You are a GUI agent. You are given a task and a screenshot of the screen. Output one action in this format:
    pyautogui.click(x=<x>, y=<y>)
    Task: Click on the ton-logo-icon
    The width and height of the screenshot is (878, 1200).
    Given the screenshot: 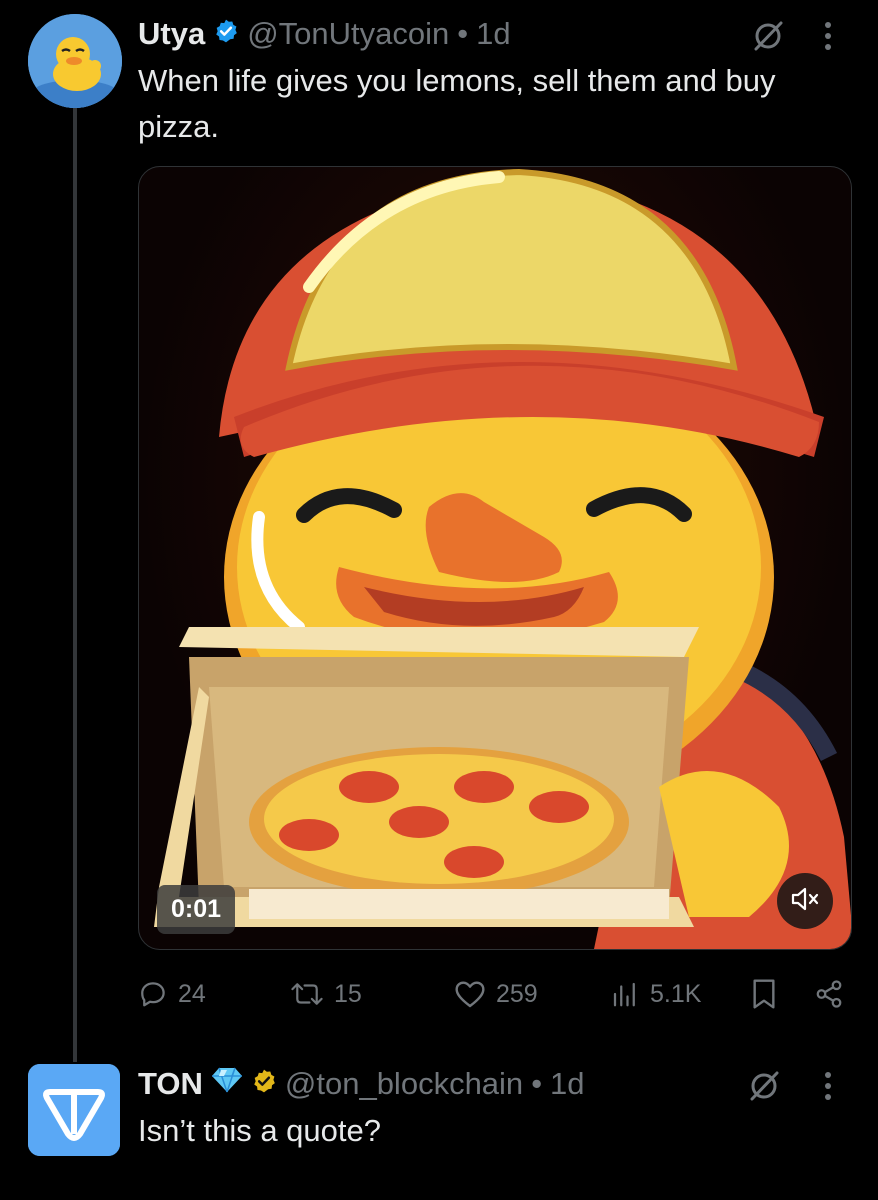 What is the action you would take?
    pyautogui.click(x=74, y=1110)
    